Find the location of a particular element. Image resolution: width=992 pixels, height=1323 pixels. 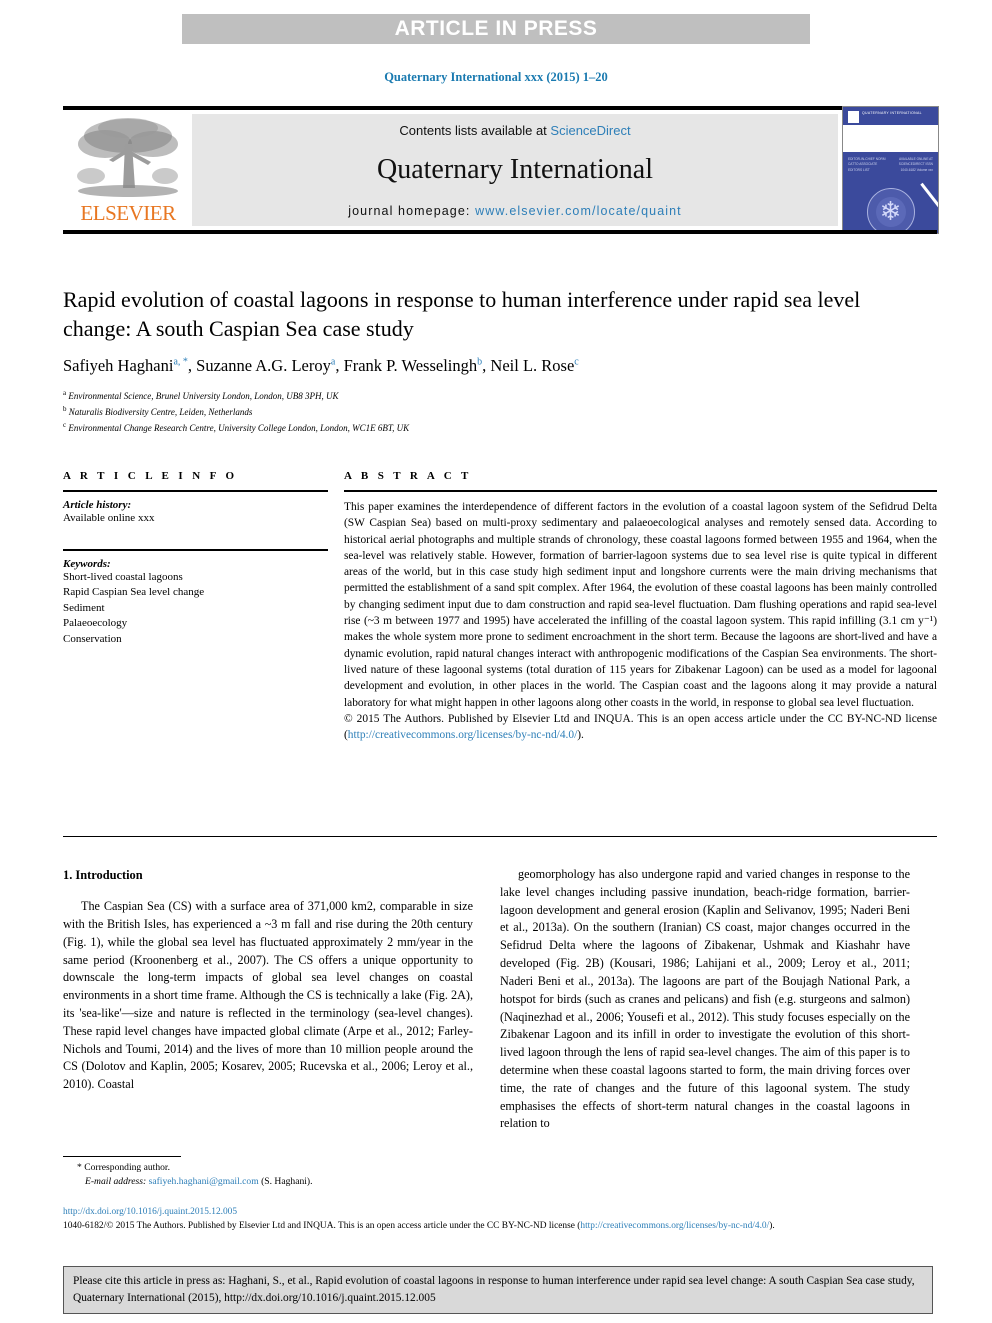

article-info-heading: A R T I C L E I N F O is located at coordinates (150, 476).